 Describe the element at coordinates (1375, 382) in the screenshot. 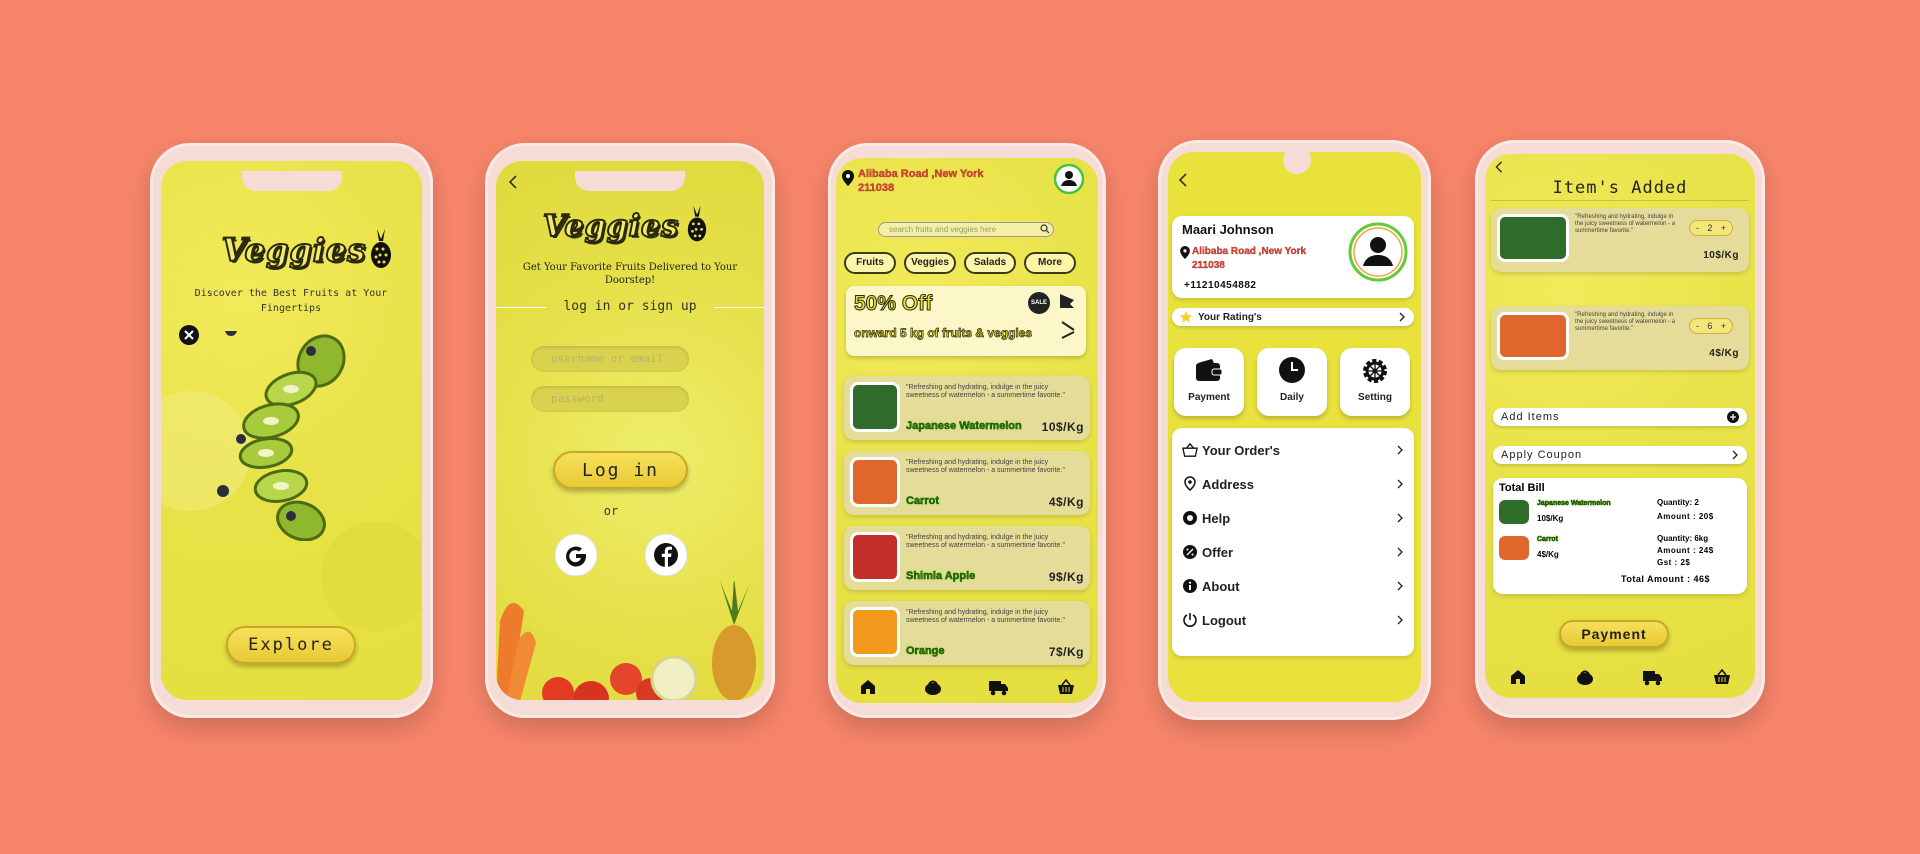

I see `setting-tile: Setting` at that location.